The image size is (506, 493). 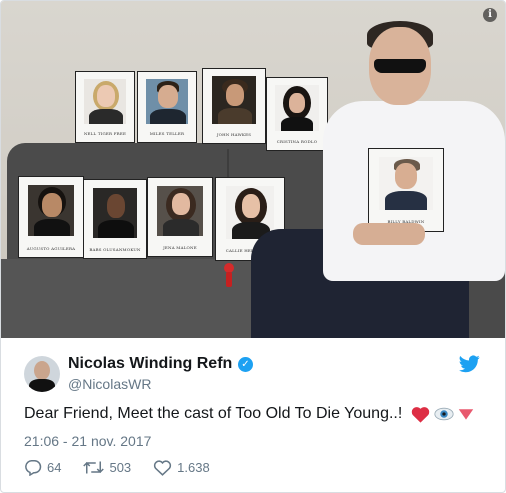 I want to click on tweet-actions: 64 503 1.638, so click(x=128, y=467).